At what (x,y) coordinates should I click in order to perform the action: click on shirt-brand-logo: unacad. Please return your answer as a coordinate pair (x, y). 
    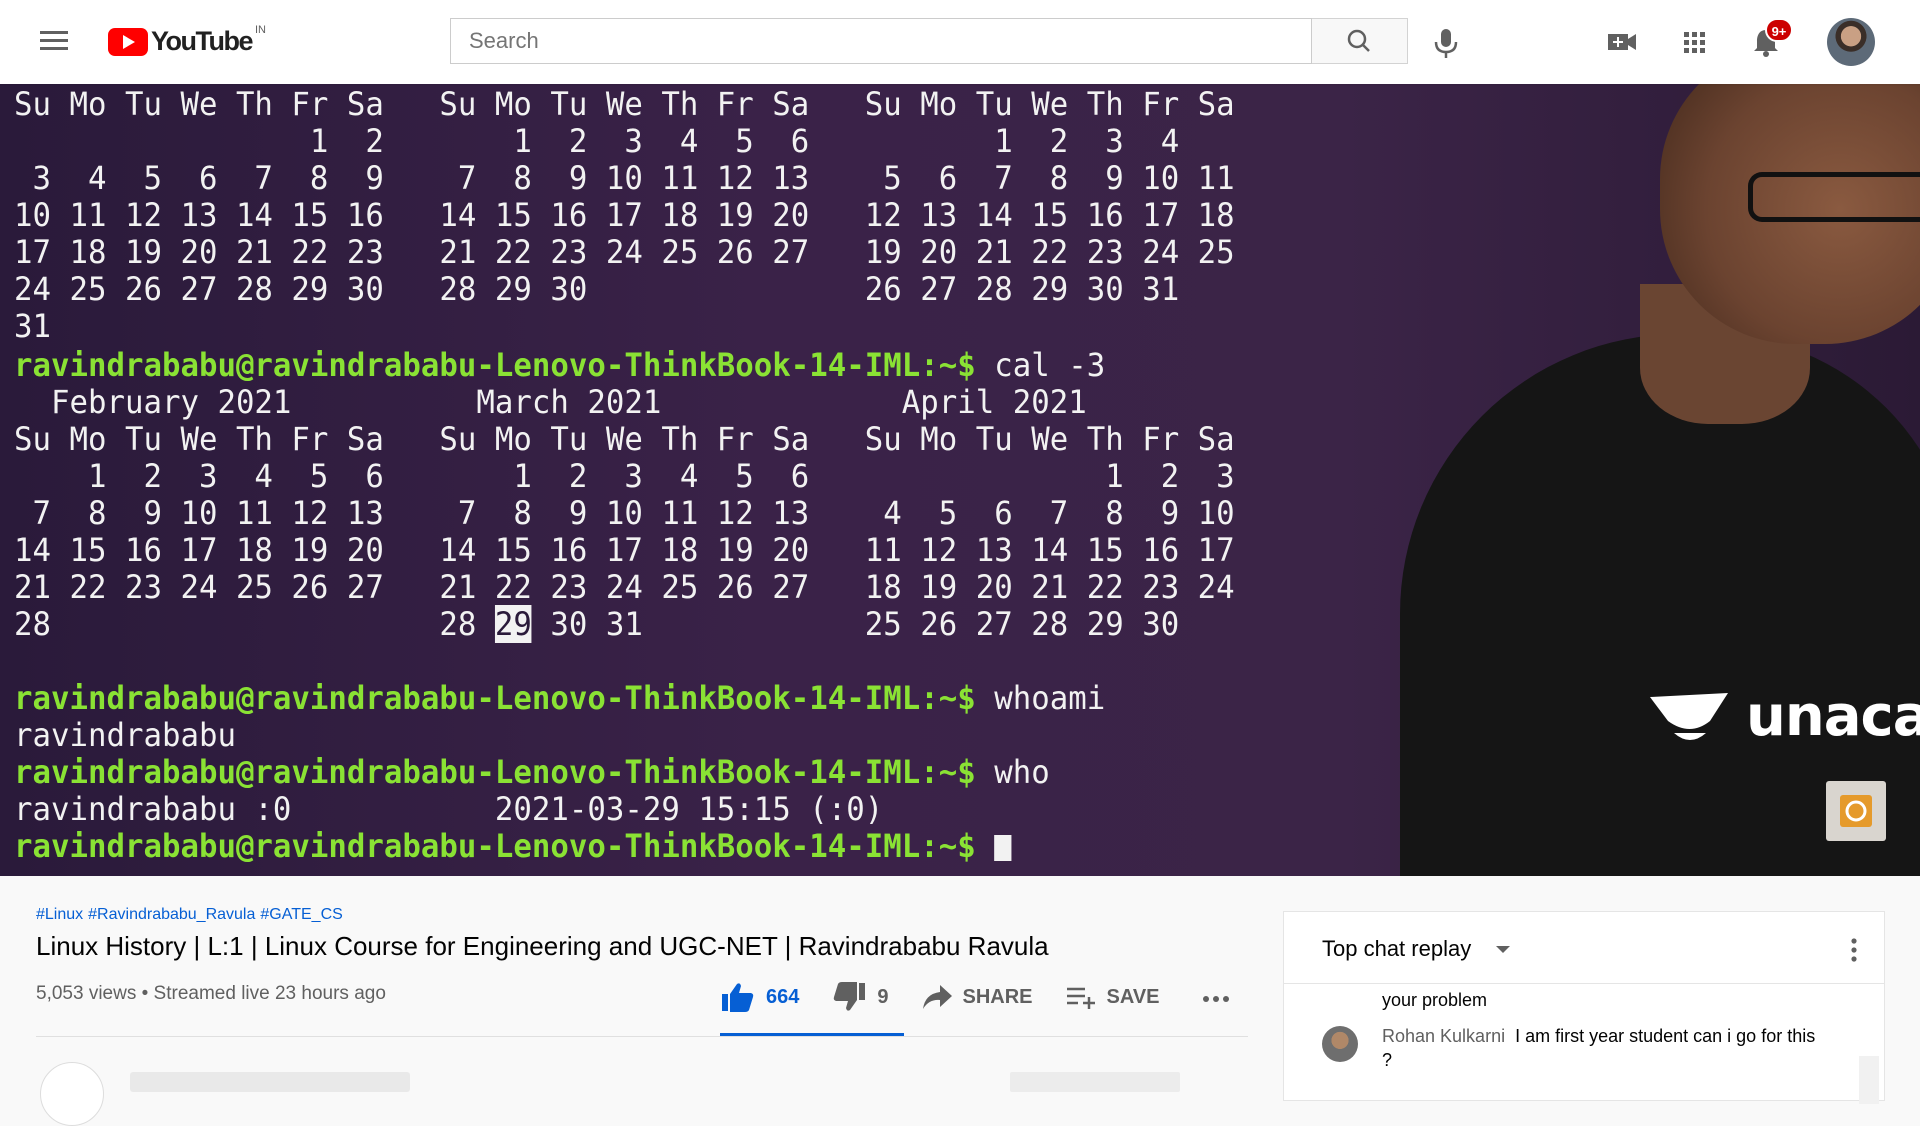
    Looking at the image, I should click on (1785, 716).